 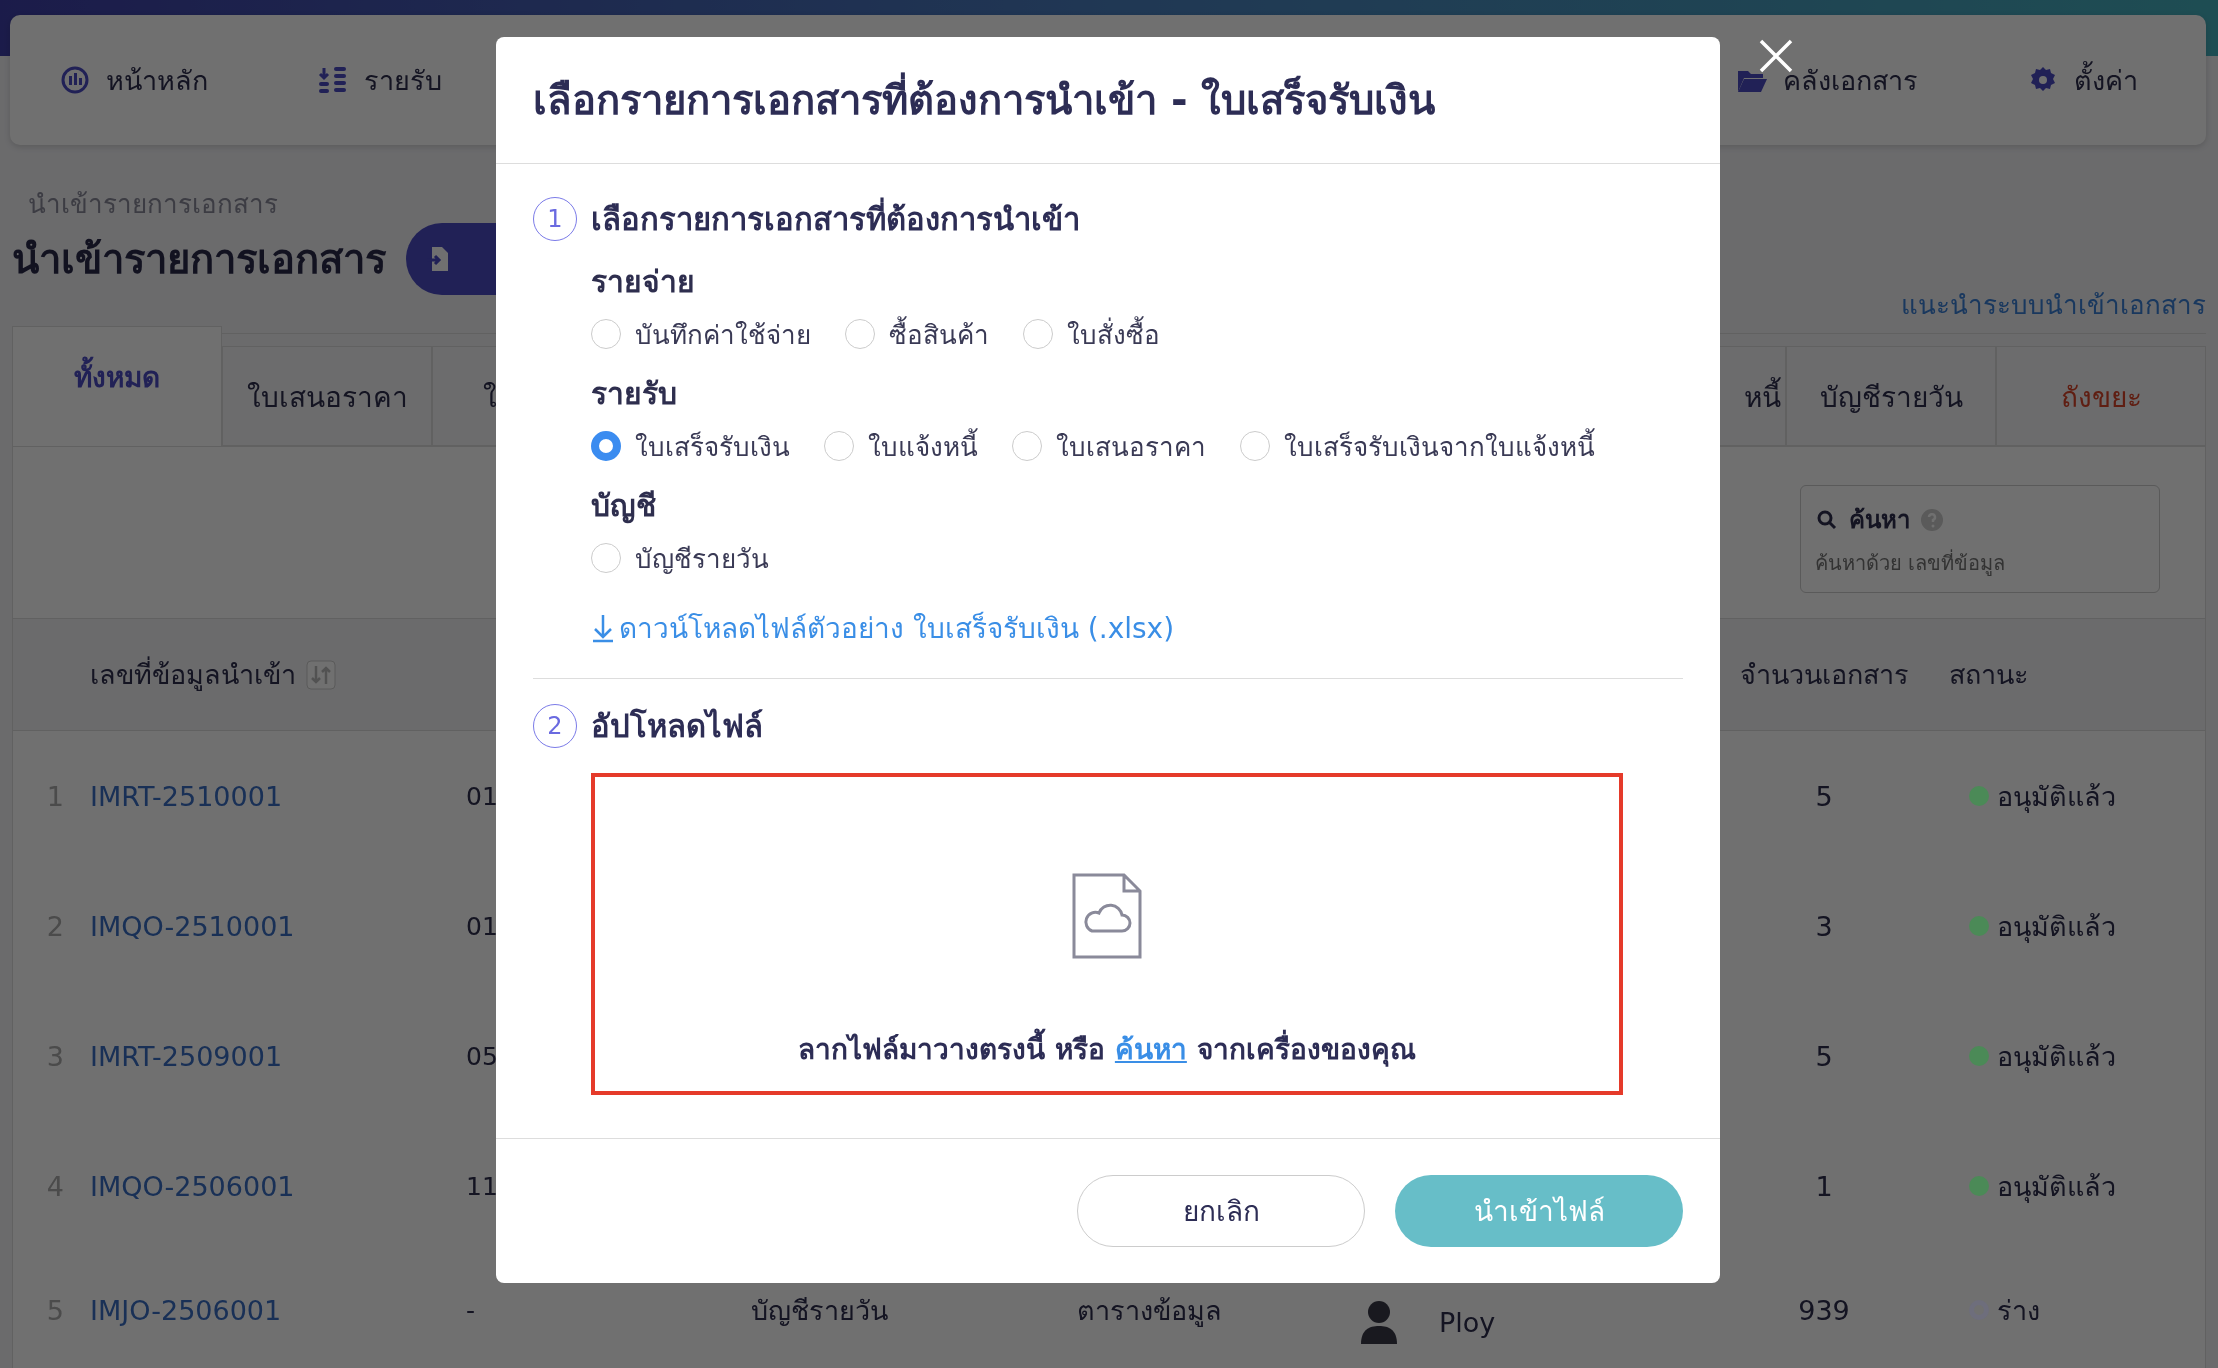 What do you see at coordinates (266, 926) in the screenshot?
I see `table-link: IMQO-2510001` at bounding box center [266, 926].